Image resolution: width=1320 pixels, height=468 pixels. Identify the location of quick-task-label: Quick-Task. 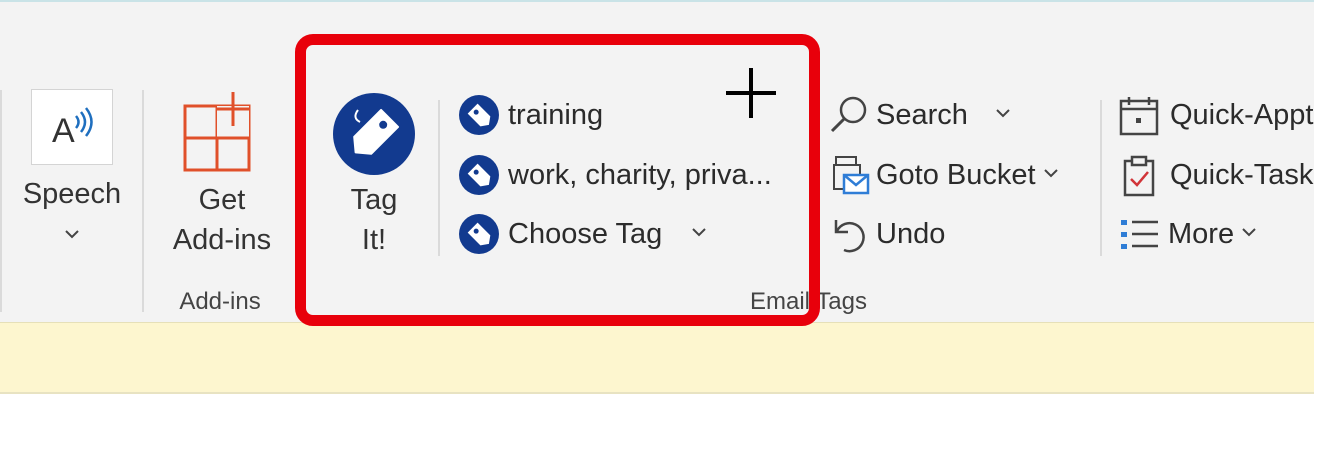
(1242, 174).